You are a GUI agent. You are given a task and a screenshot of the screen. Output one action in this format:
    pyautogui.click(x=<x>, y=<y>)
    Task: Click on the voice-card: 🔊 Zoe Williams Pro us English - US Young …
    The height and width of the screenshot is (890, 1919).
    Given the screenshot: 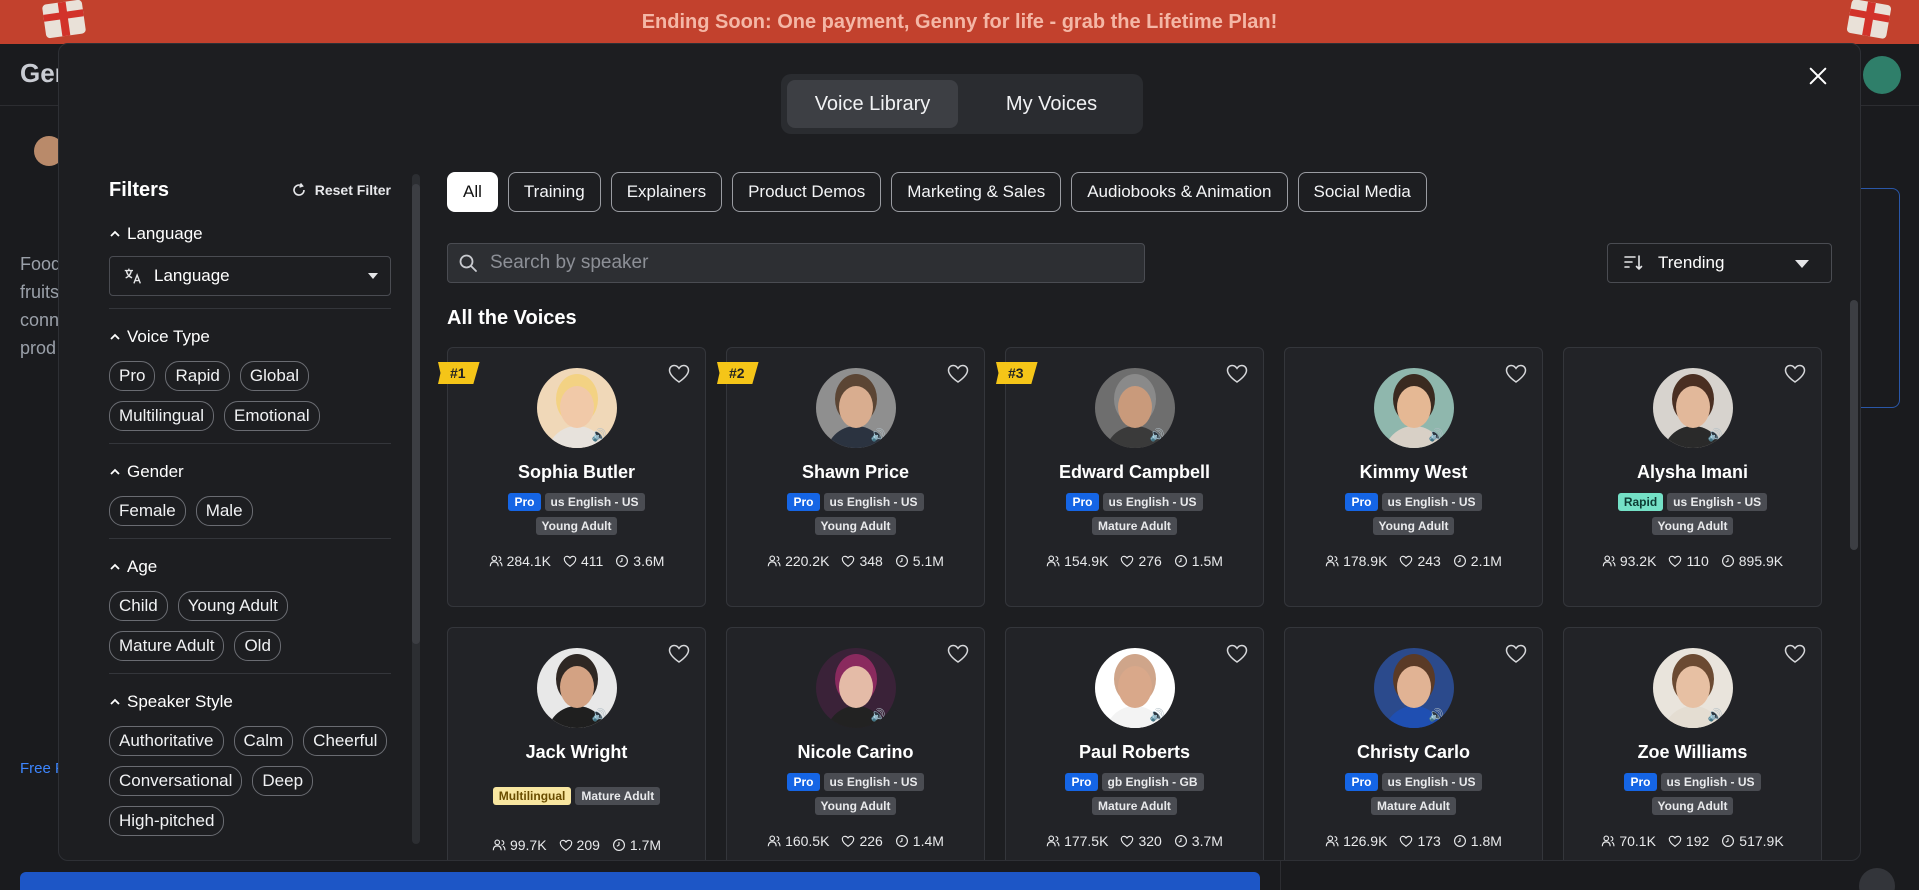 What is the action you would take?
    pyautogui.click(x=1692, y=743)
    